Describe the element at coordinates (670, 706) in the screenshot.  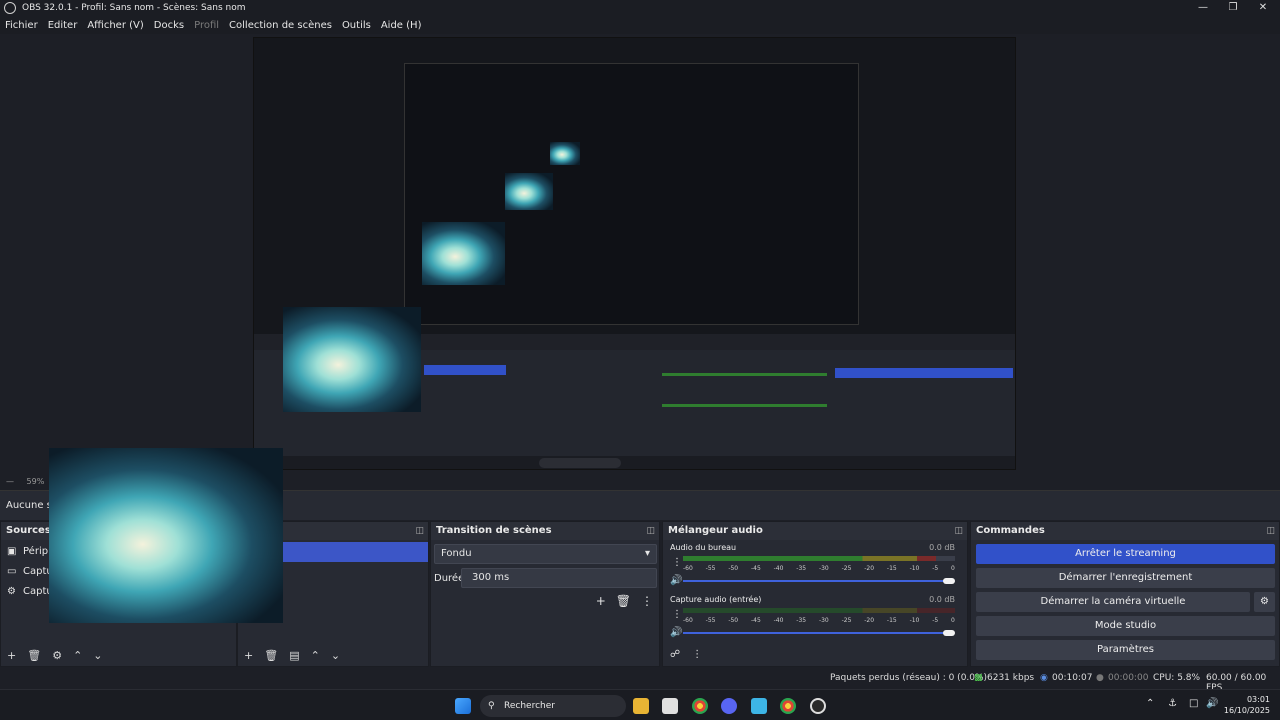
I see `store-icon` at that location.